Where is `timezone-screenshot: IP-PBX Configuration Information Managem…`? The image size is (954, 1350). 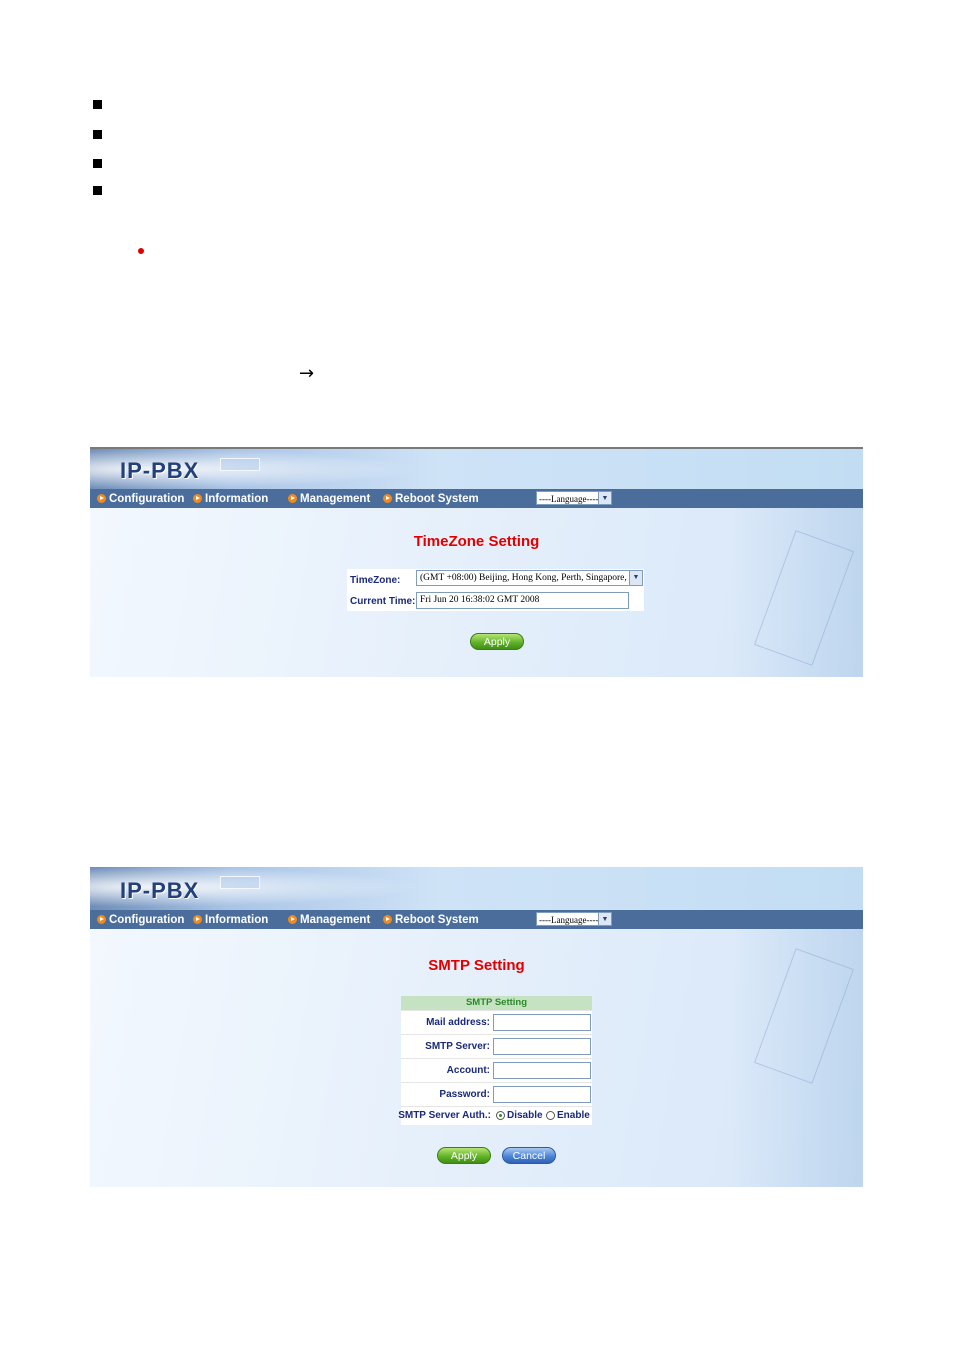
timezone-screenshot: IP-PBX Configuration Information Managem… is located at coordinates (476, 562).